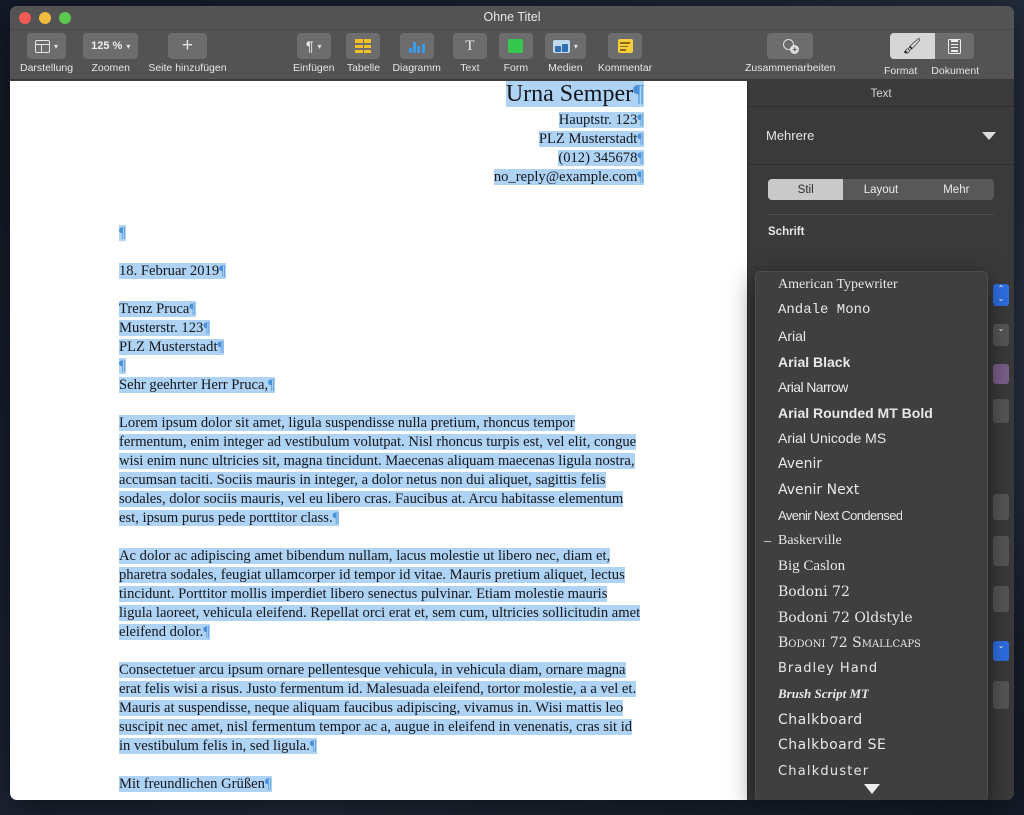 This screenshot has height=815, width=1024. I want to click on collaborate-label: Zusammenarbeiten, so click(790, 68).